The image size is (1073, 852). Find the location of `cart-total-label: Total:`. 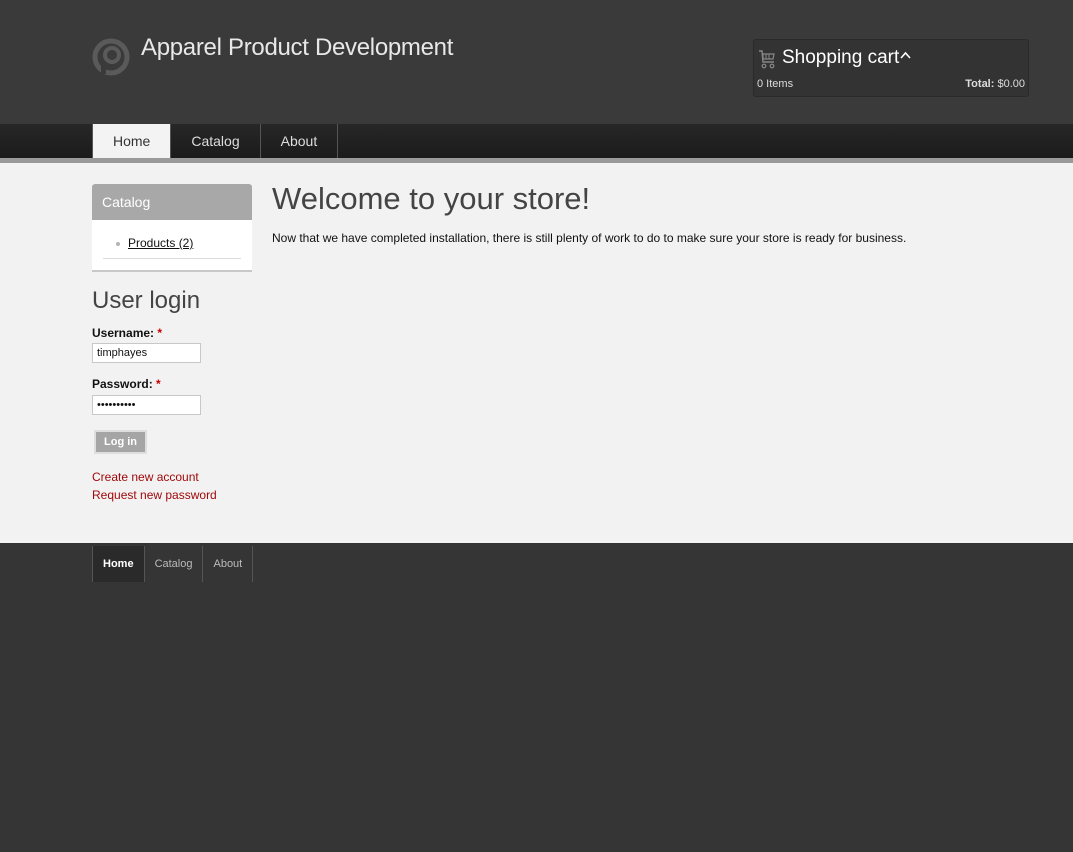

cart-total-label: Total: is located at coordinates (980, 84).